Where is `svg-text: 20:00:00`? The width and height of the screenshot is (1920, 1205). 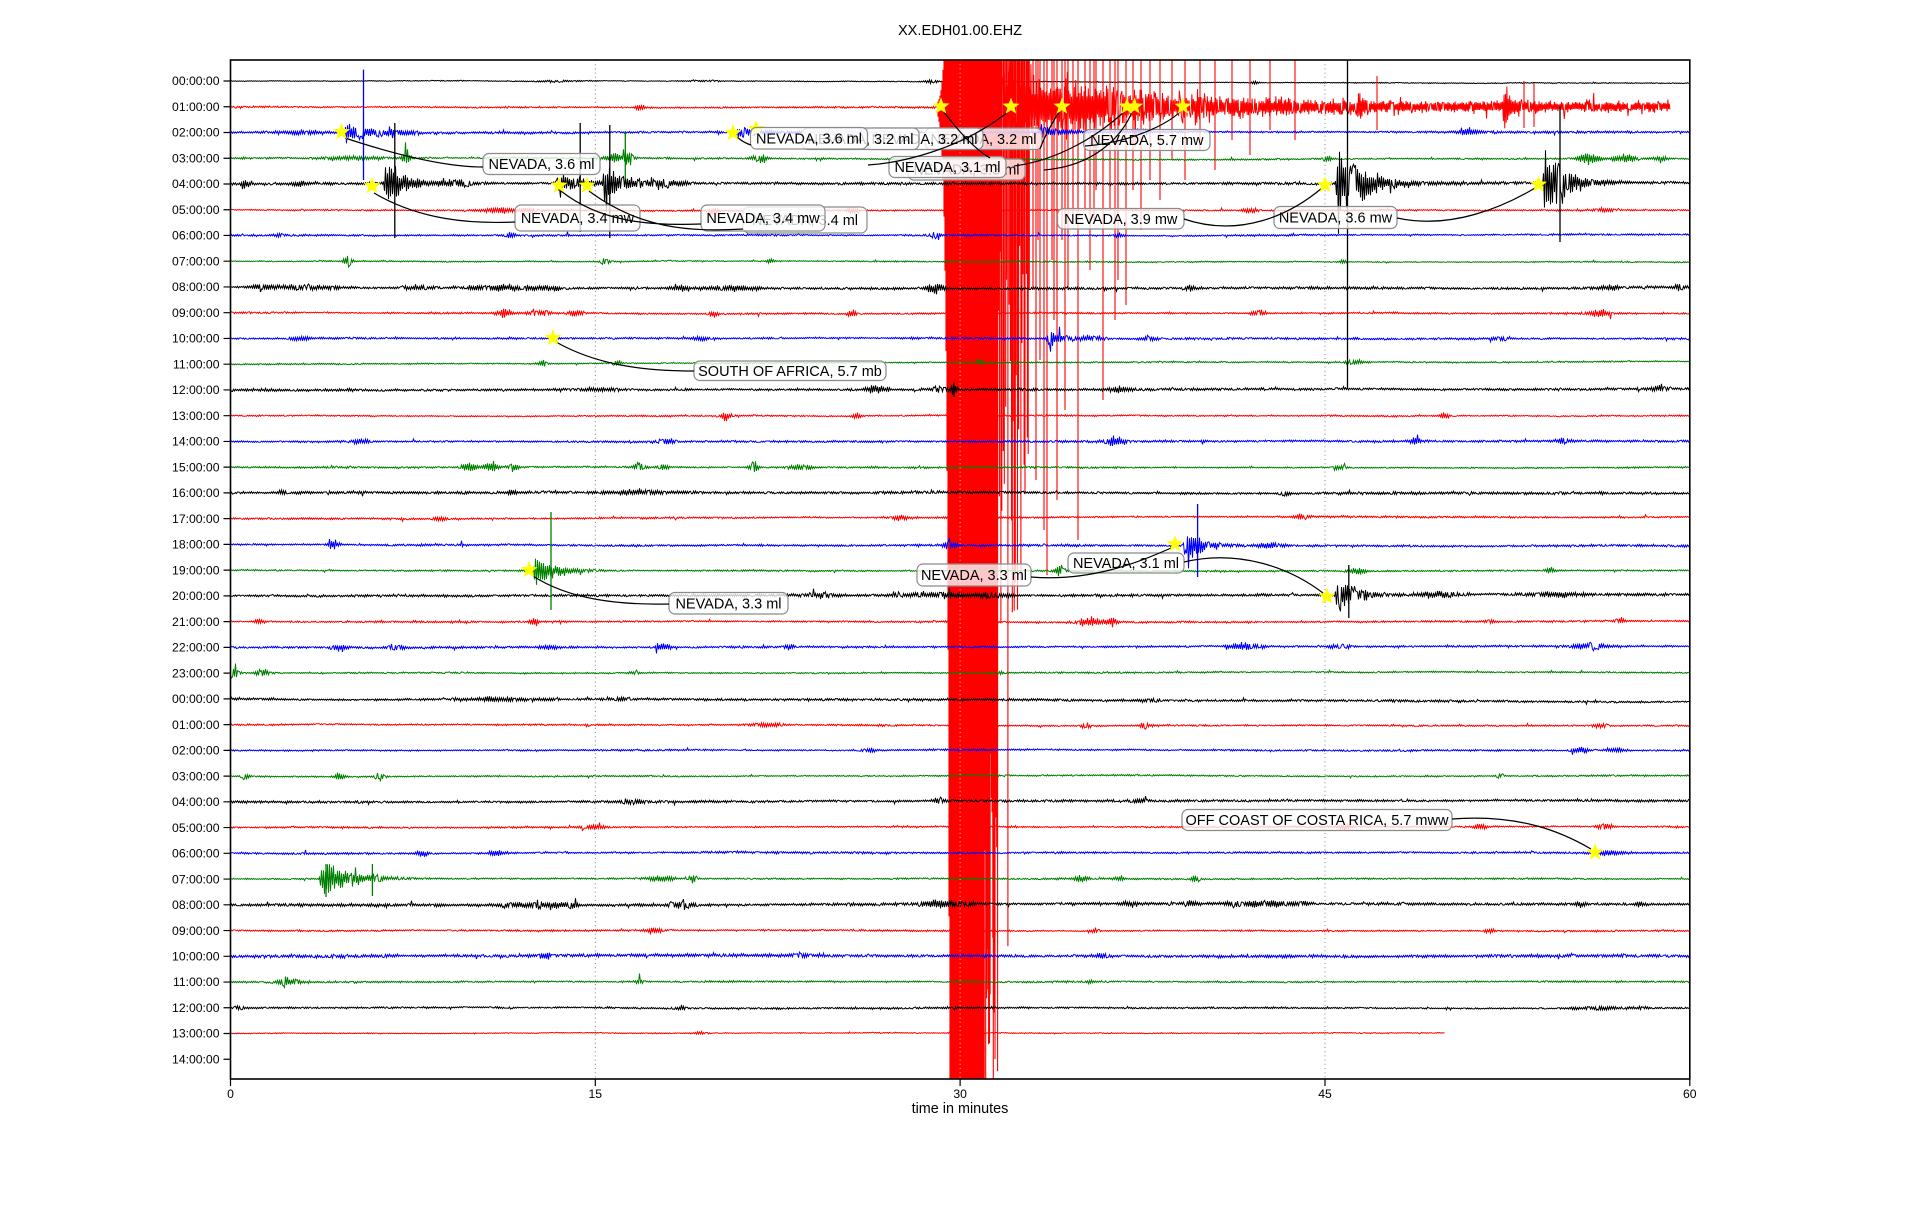
svg-text: 20:00:00 is located at coordinates (196, 596).